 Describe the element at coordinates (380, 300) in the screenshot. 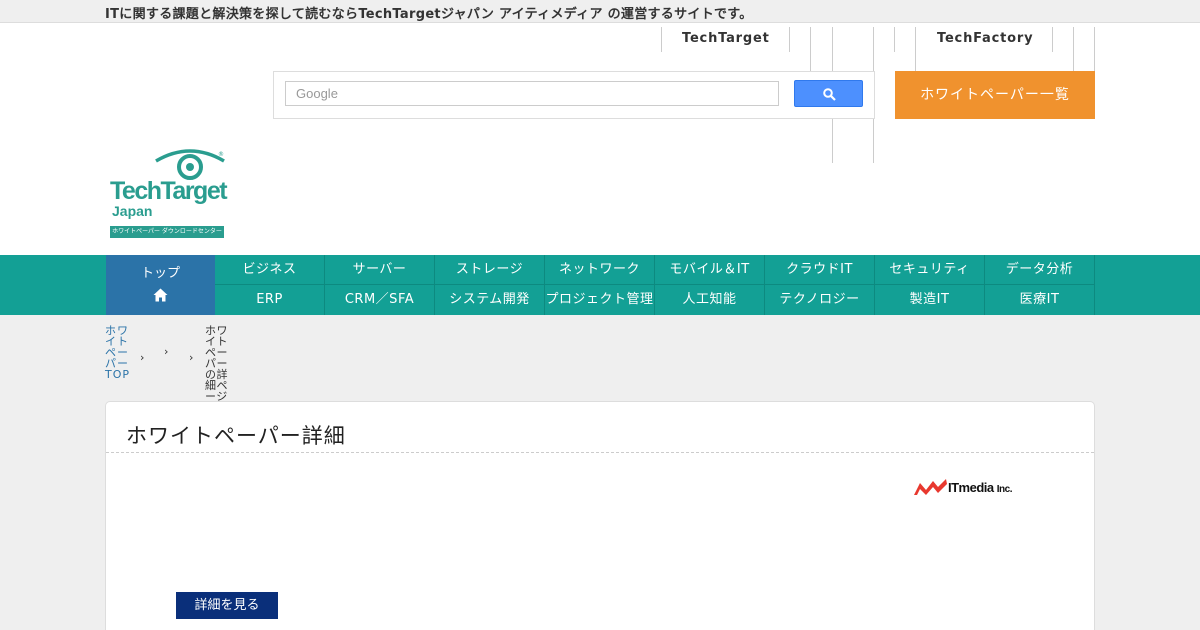

I see `nav-item: CRM／SFA` at that location.